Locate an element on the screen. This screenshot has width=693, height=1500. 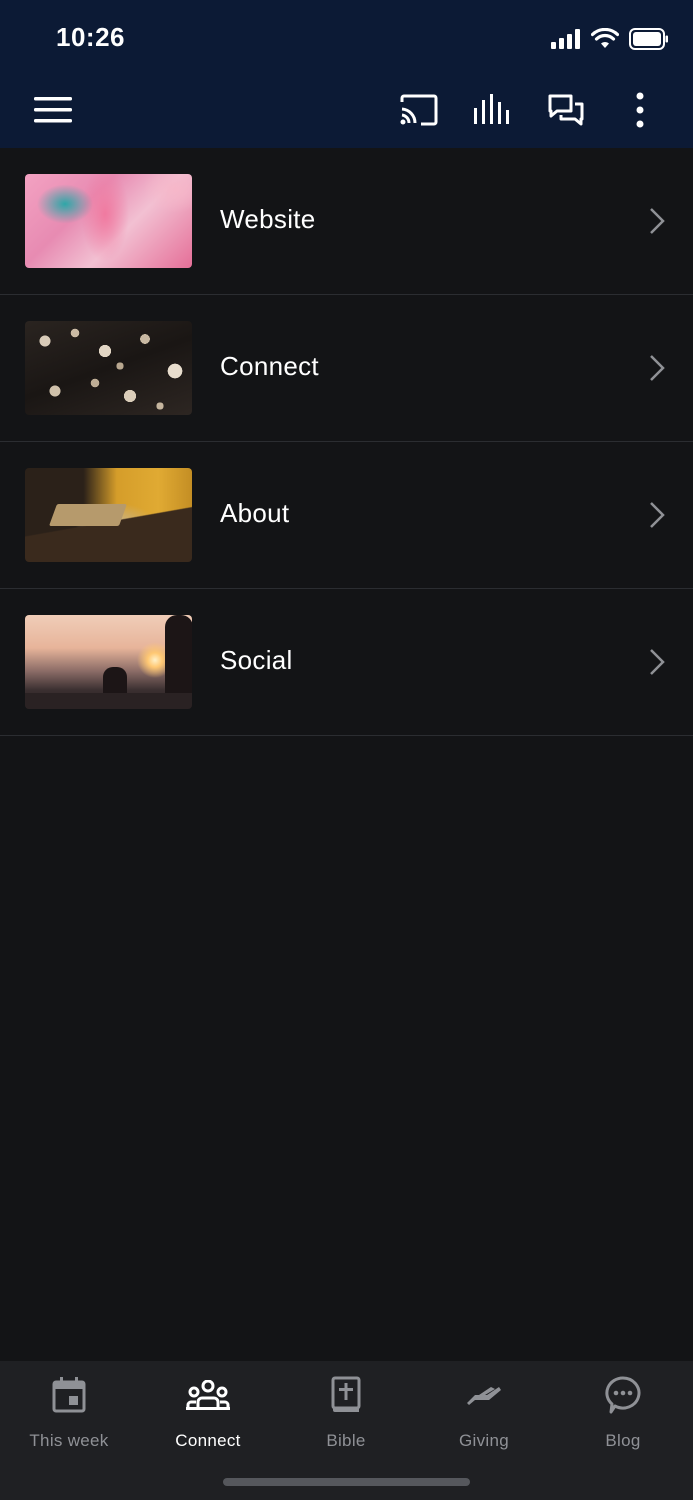
list-item-label: Connect is located at coordinates (269, 366).